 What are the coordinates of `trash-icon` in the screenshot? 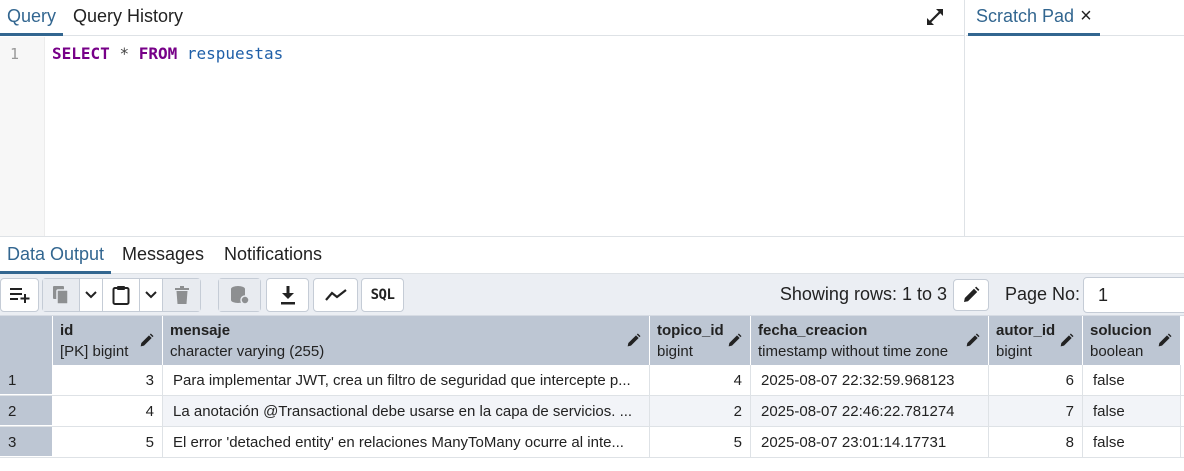 It's located at (181, 294).